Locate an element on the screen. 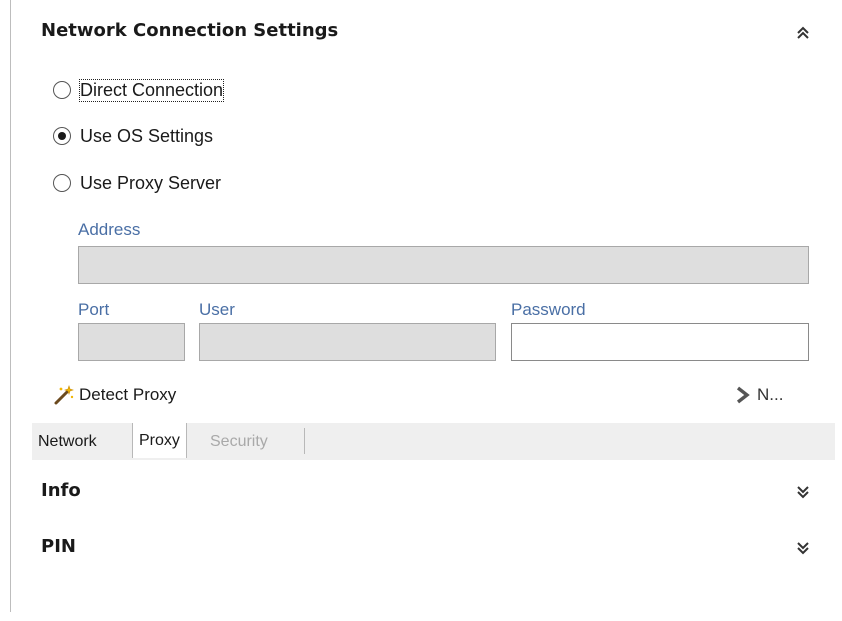 This screenshot has width=842, height=621. user-field is located at coordinates (347, 342).